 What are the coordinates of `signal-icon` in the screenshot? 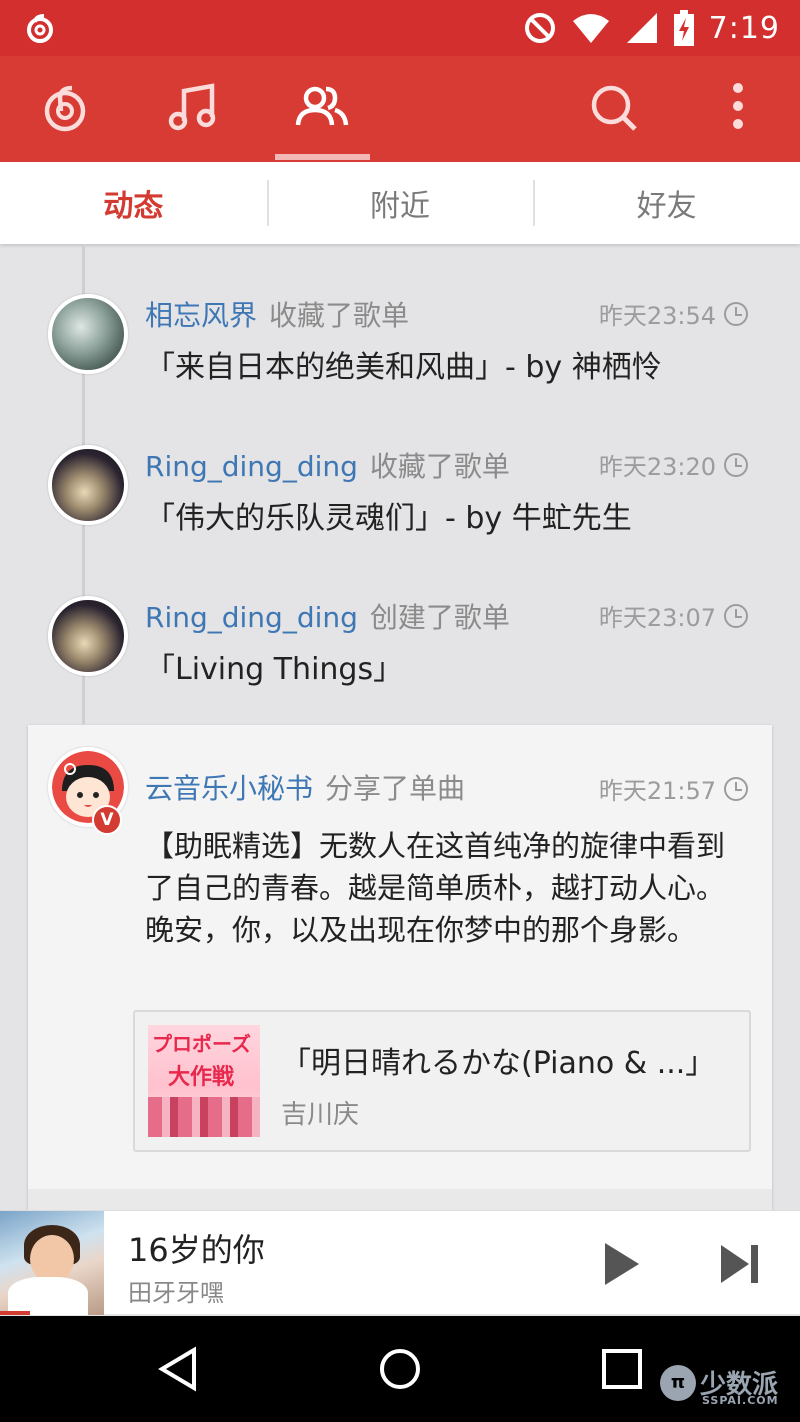 It's located at (641, 28).